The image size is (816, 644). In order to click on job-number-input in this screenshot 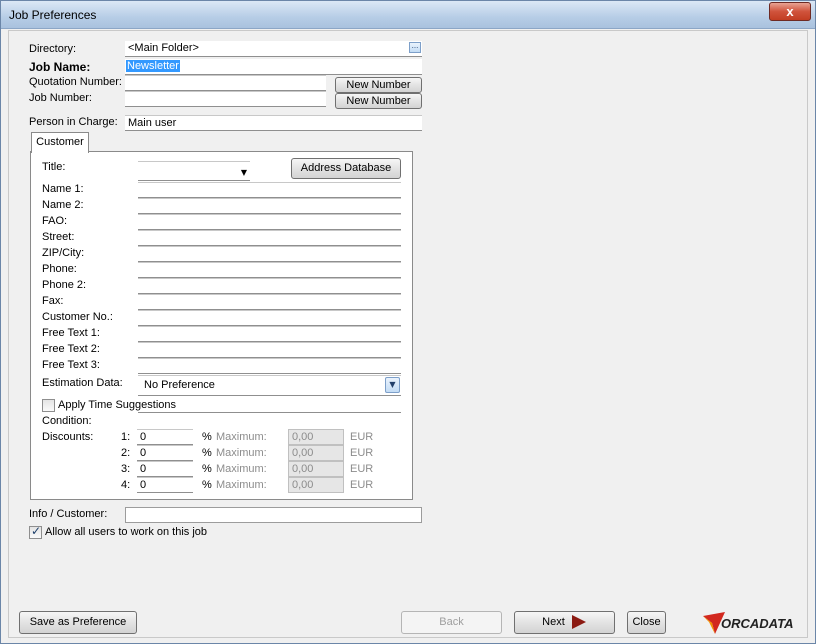, I will do `click(225, 99)`.